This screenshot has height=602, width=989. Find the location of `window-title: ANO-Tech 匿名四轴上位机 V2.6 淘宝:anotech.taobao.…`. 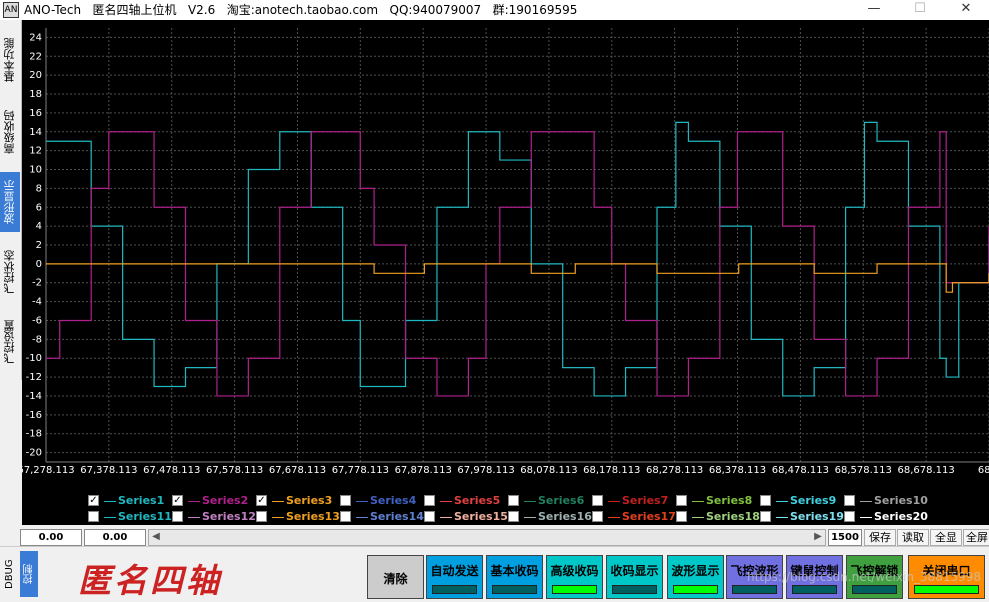

window-title: ANO-Tech 匿名四轴上位机 V2.6 淘宝:anotech.taobao.… is located at coordinates (301, 10).